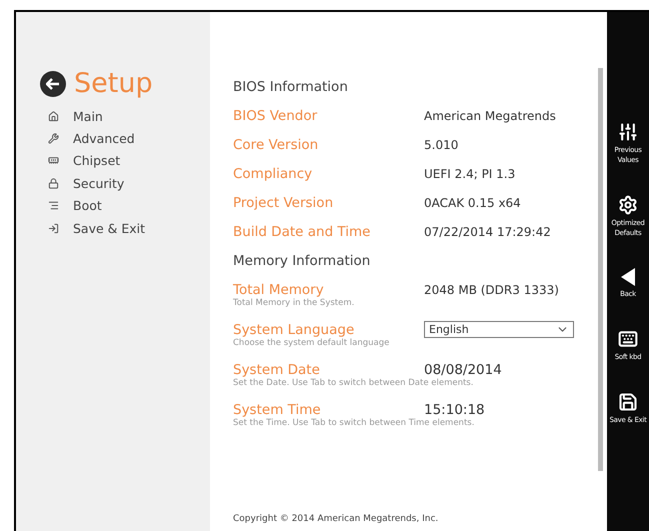 This screenshot has width=649, height=531. Describe the element at coordinates (628, 402) in the screenshot. I see `save-icon` at that location.